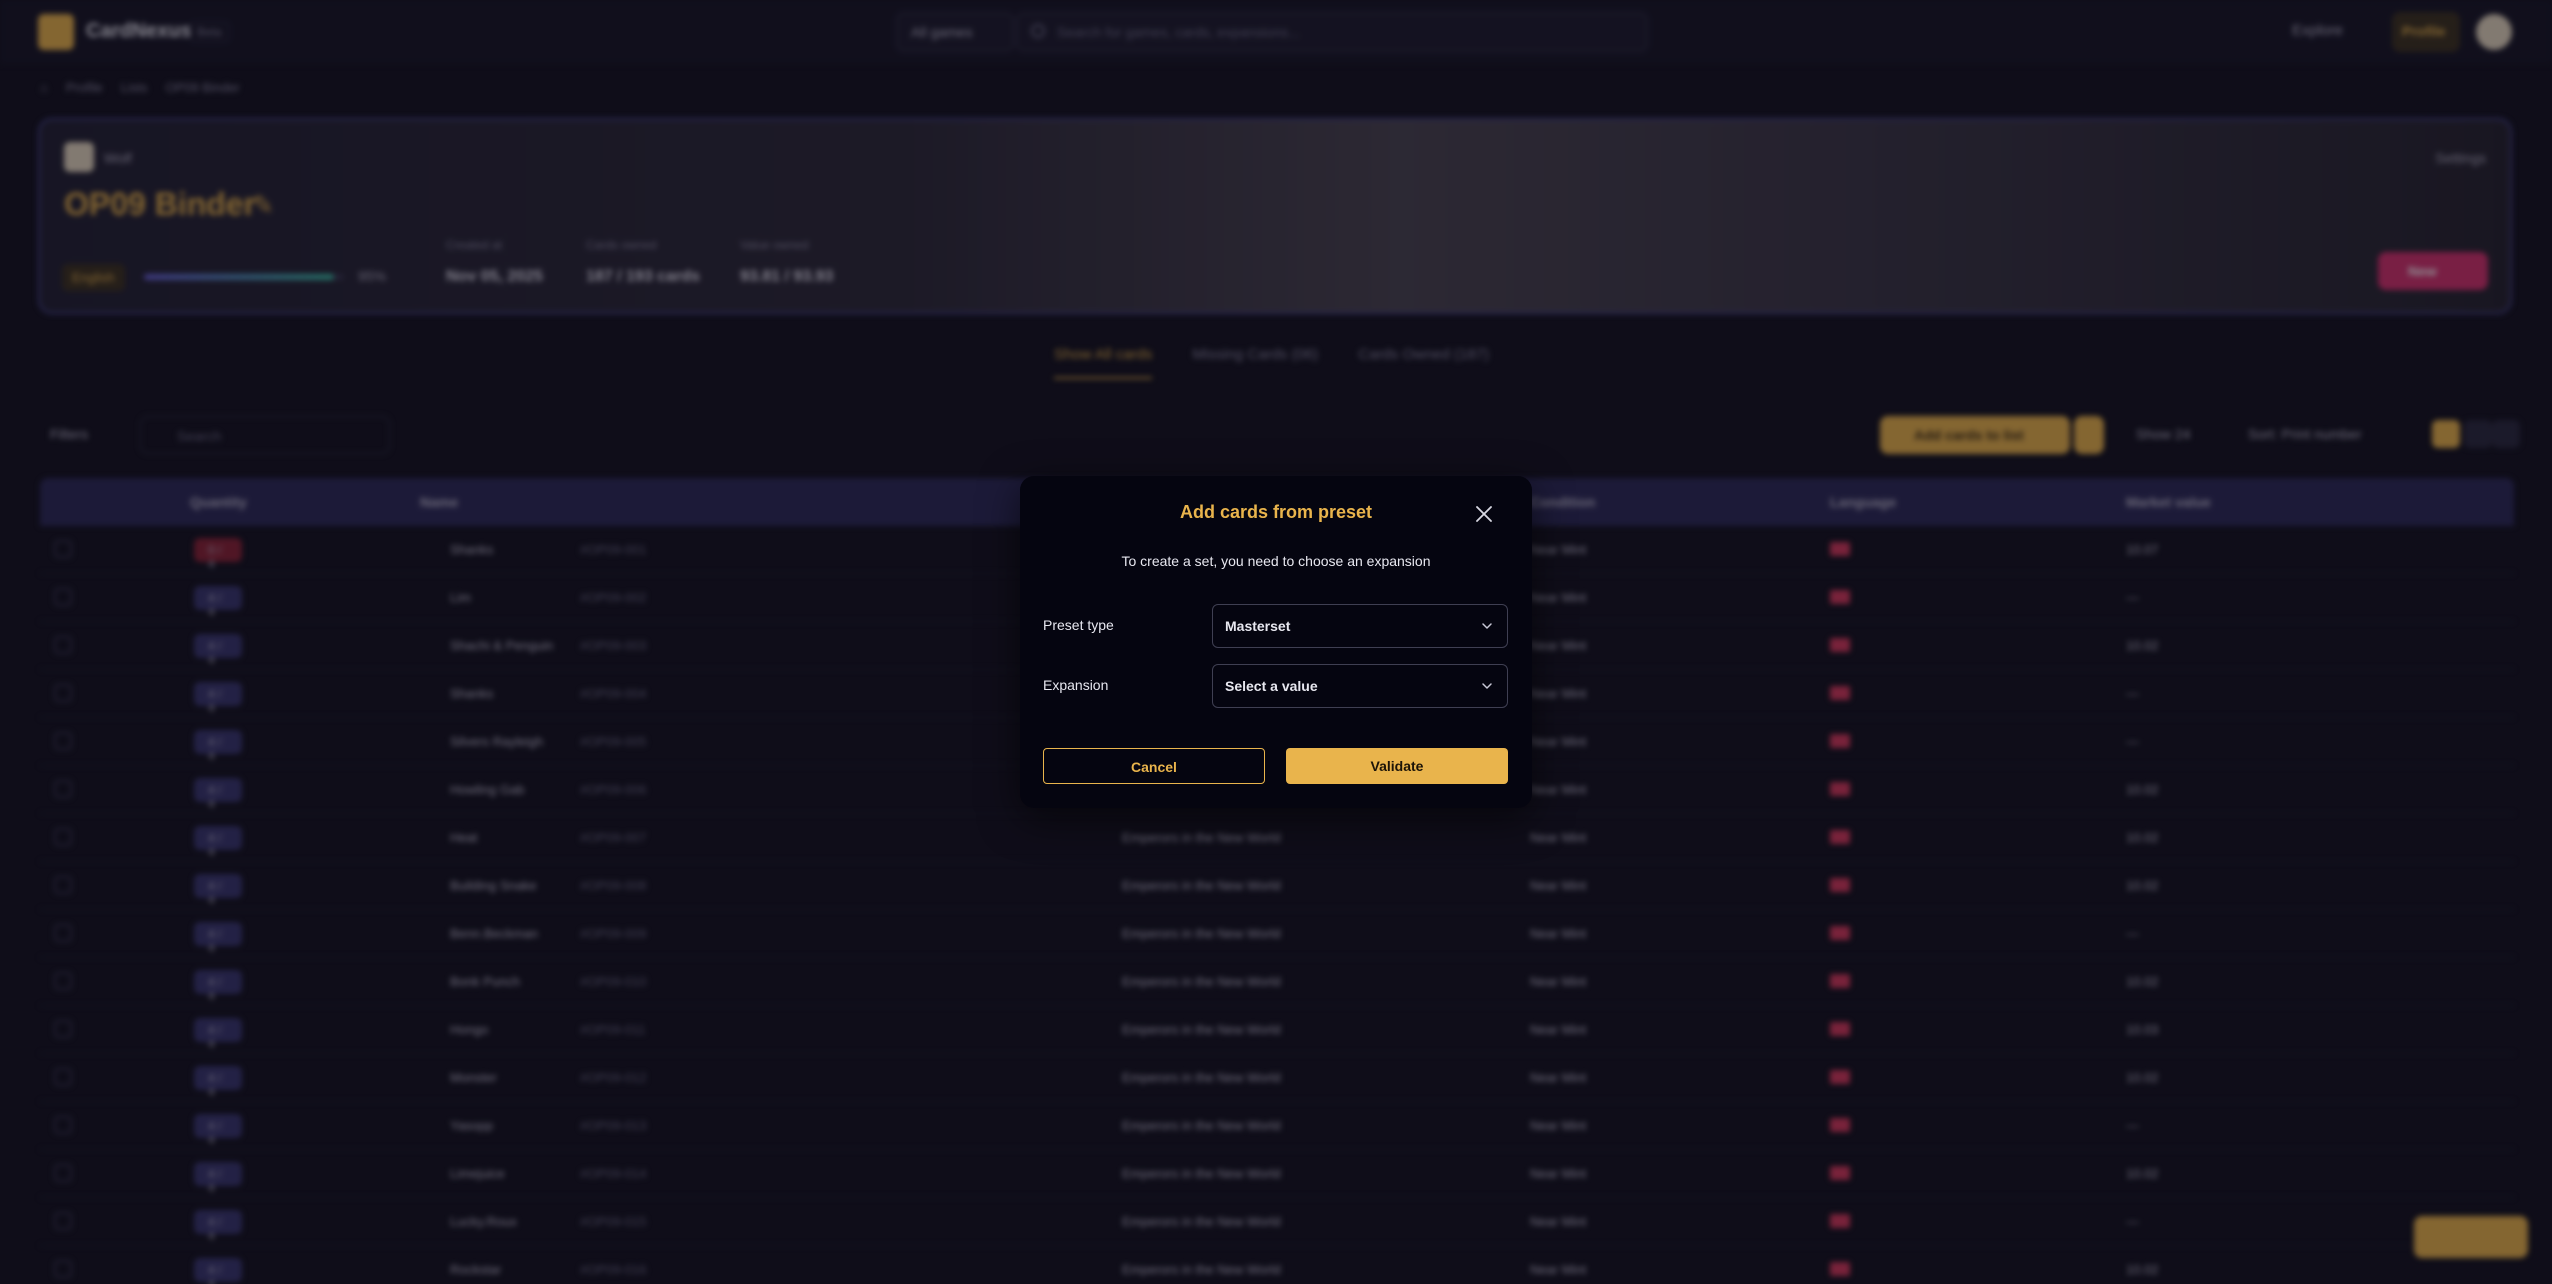  I want to click on preset-type-value: Masterset, so click(1258, 626).